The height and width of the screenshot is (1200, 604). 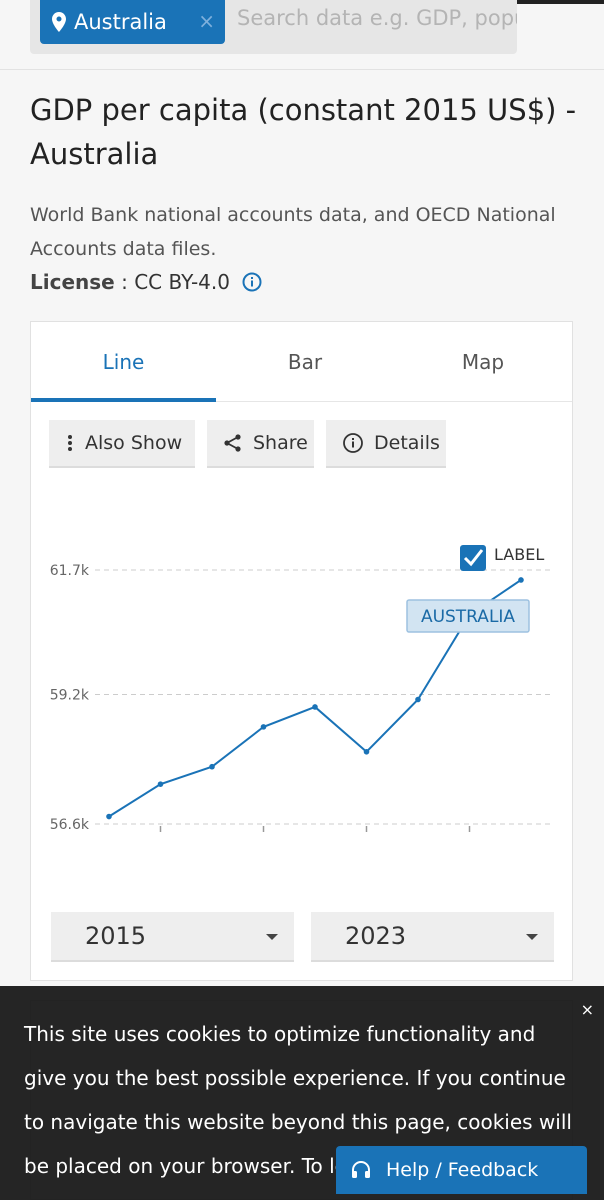 What do you see at coordinates (519, 554) in the screenshot?
I see `label-checkbox-text: LABEL` at bounding box center [519, 554].